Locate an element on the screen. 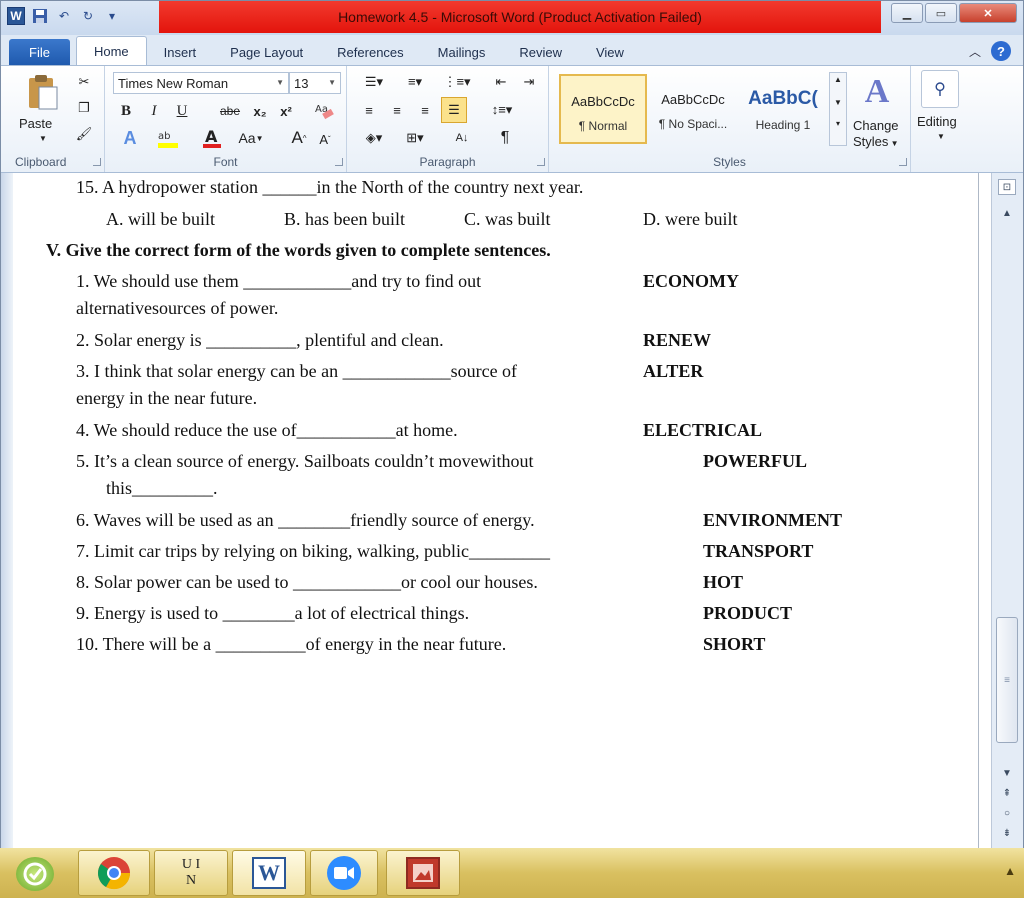 The width and height of the screenshot is (1024, 898). word-logo-icon: W is located at coordinates (16, 16).